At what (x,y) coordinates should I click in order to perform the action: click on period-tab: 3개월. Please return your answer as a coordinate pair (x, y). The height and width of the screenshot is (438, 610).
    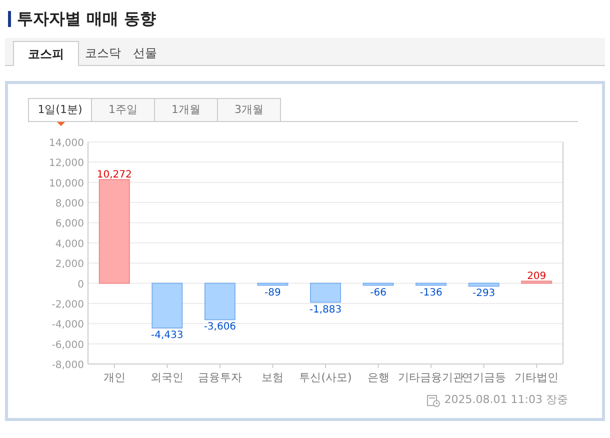
    Looking at the image, I should click on (249, 109).